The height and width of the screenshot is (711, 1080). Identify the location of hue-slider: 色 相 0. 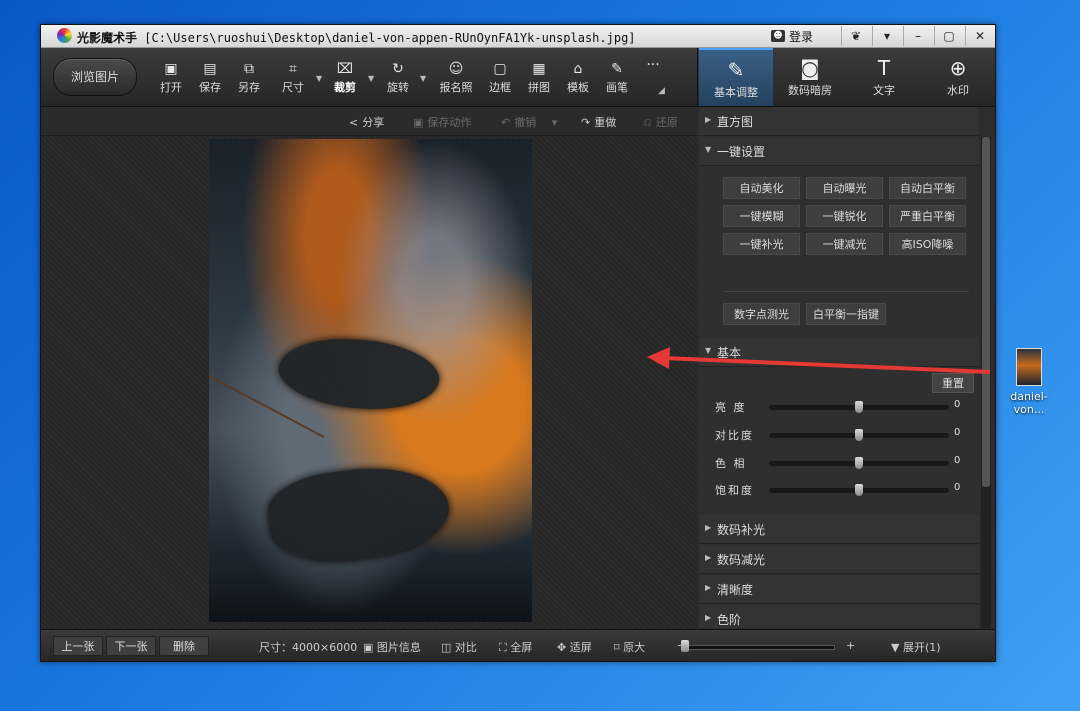
(839, 463).